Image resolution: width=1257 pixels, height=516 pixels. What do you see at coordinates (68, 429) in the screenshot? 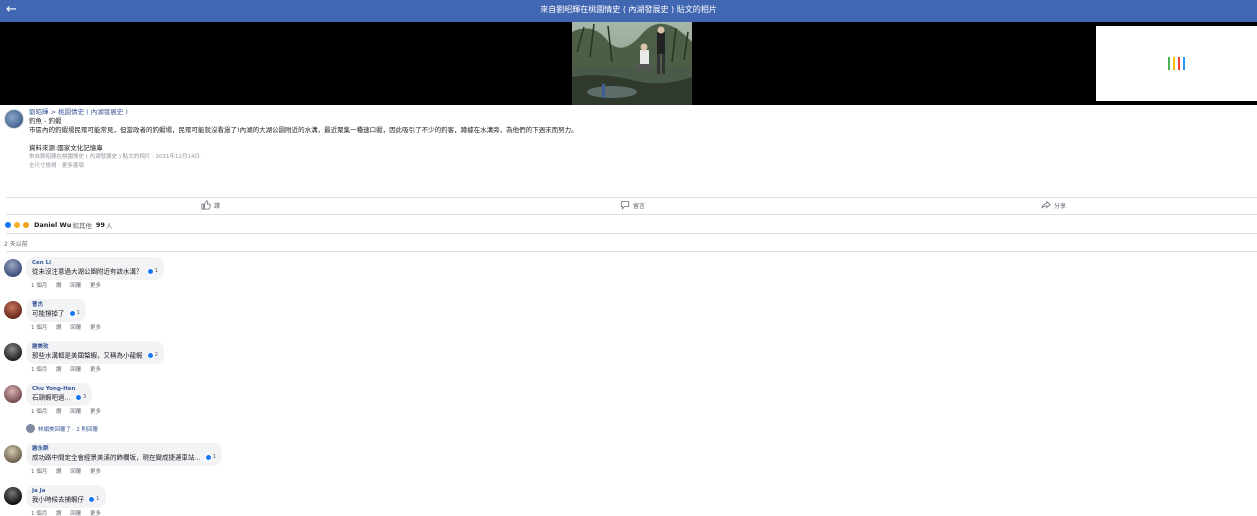
I see `replies-text: 林娟美回覆了 · 2 則回覆` at bounding box center [68, 429].